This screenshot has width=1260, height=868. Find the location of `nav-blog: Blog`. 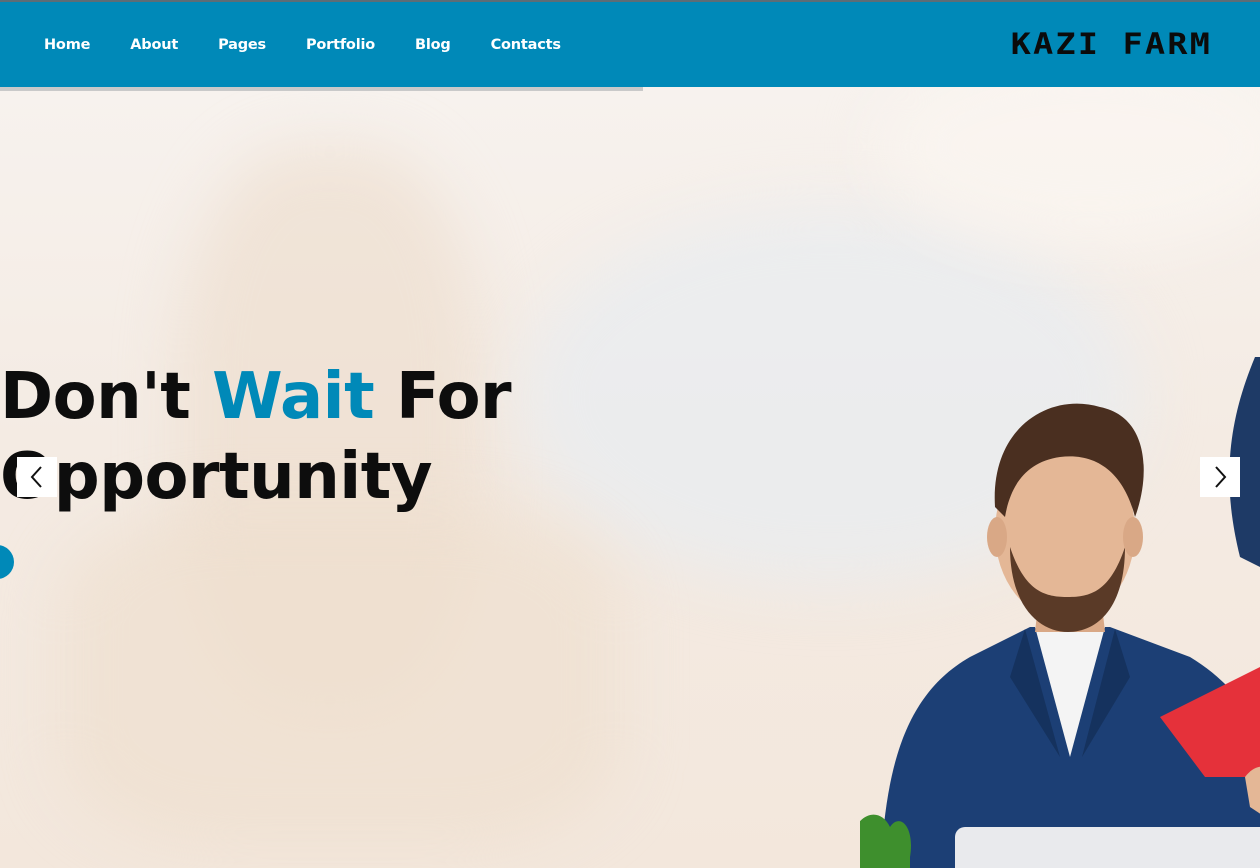

nav-blog: Blog is located at coordinates (433, 45).